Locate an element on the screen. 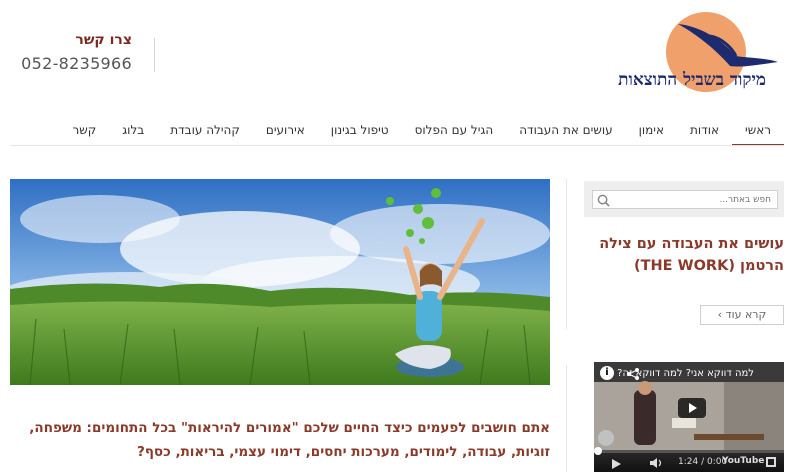  fullscreen-icon is located at coordinates (771, 462).